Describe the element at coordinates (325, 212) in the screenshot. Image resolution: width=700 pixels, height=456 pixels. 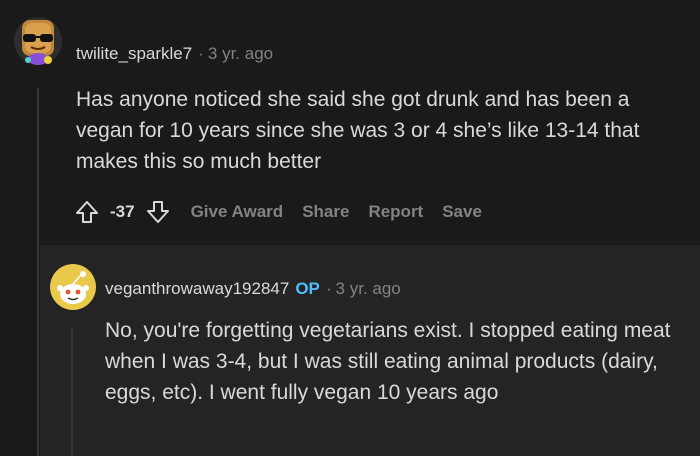
I see `share-button: Share` at that location.